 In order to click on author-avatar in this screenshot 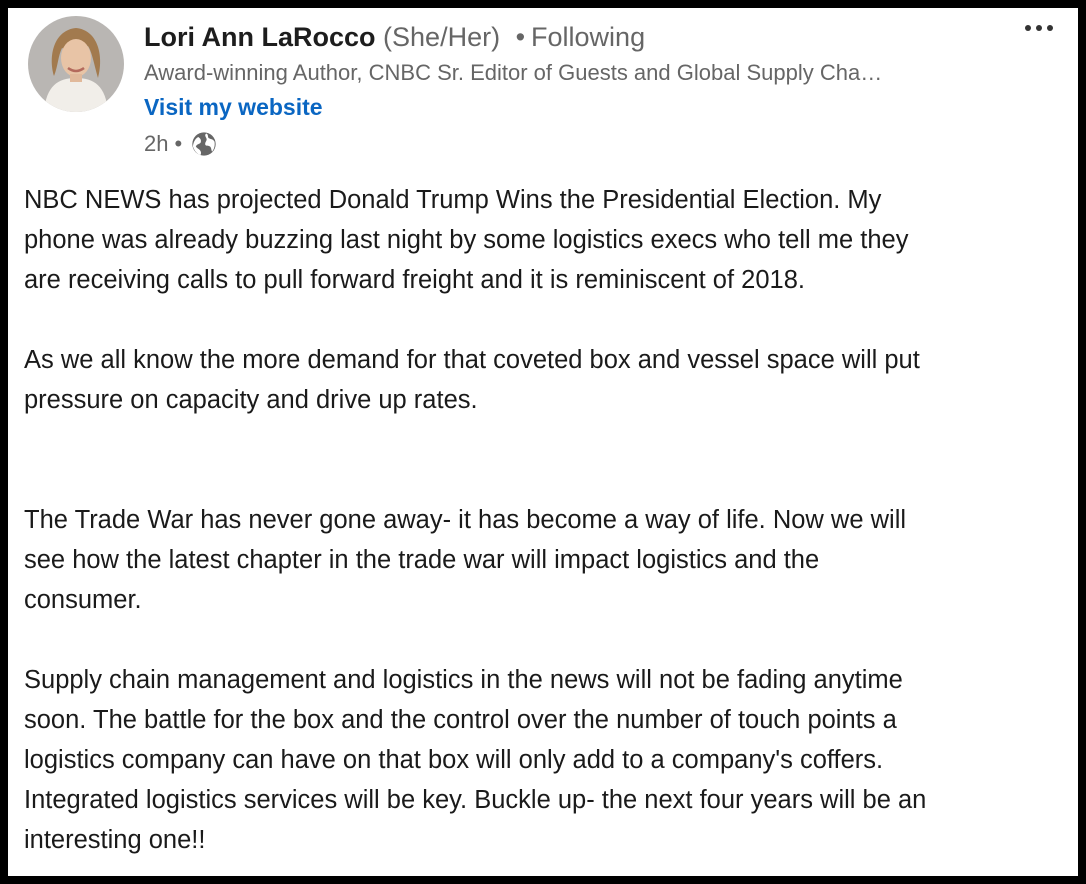, I will do `click(76, 64)`.